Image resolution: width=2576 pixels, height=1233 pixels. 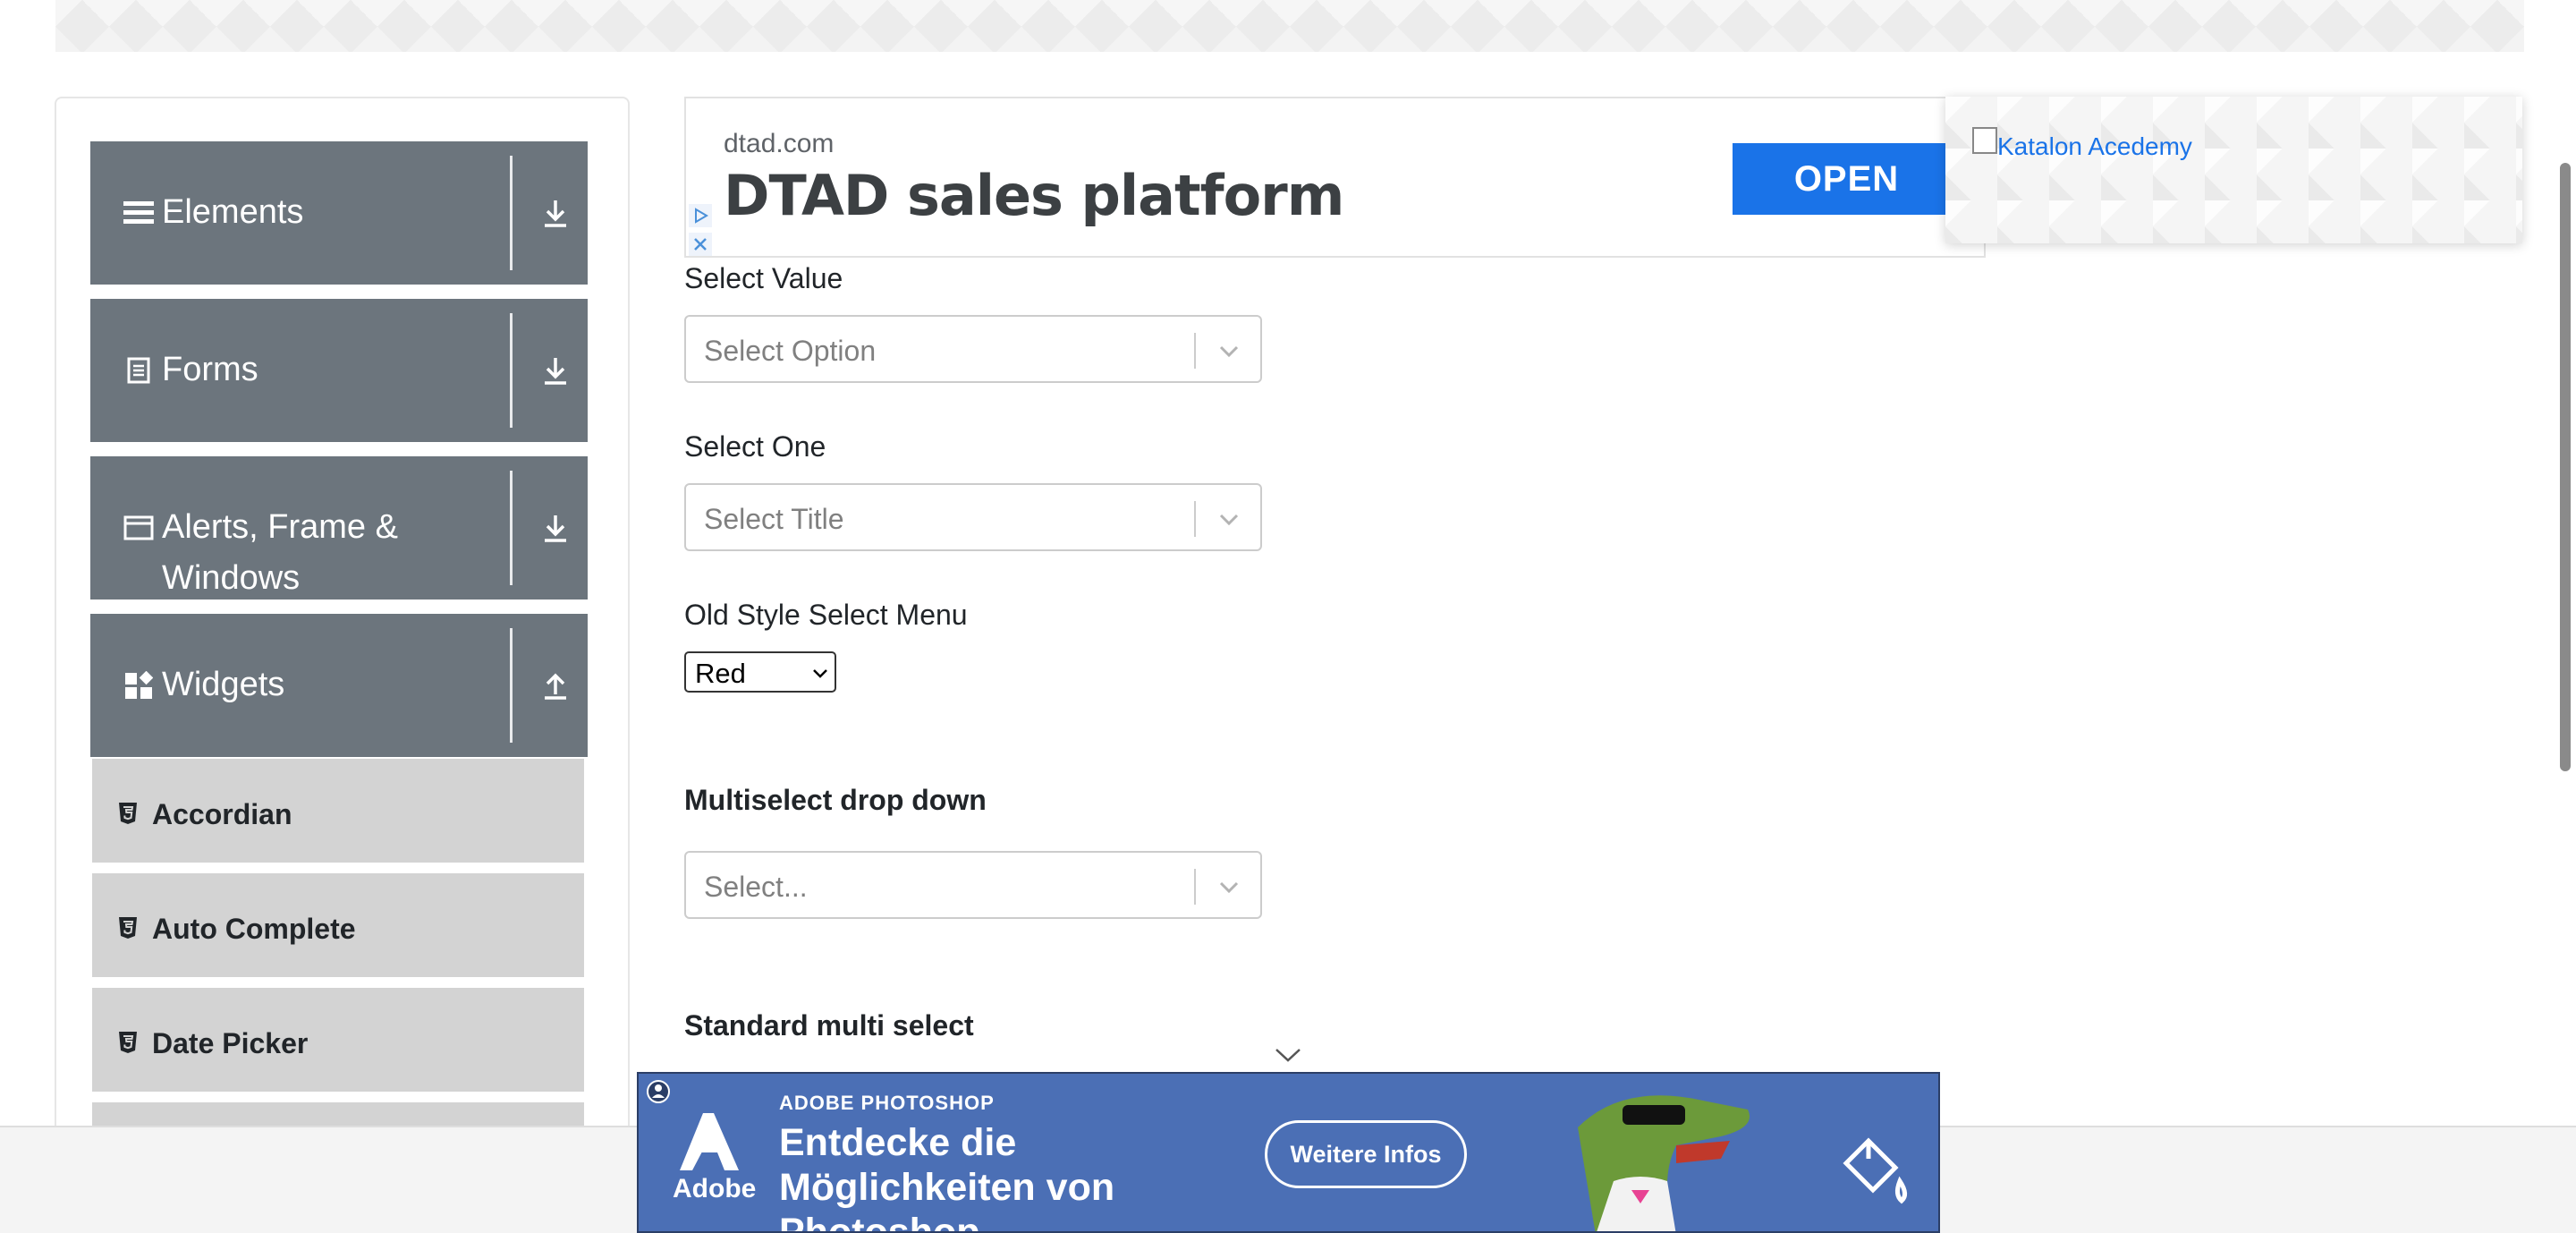 I want to click on old-style-select-menu: Red, so click(x=760, y=672).